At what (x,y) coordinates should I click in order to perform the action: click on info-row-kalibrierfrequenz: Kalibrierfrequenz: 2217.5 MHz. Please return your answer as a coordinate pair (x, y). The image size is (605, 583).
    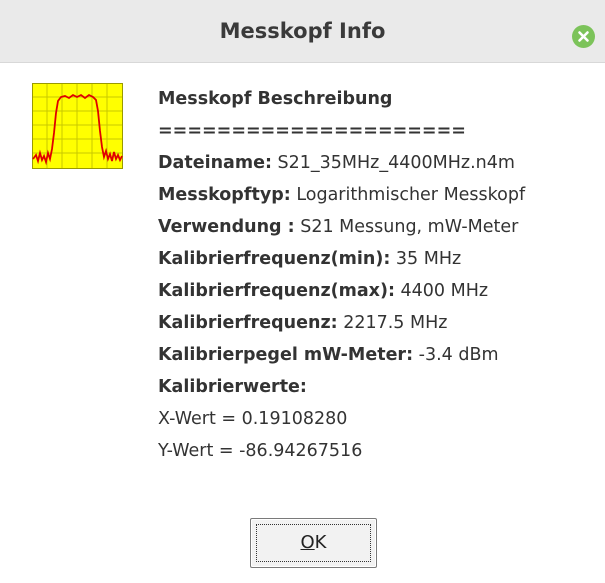
    Looking at the image, I should click on (378, 323).